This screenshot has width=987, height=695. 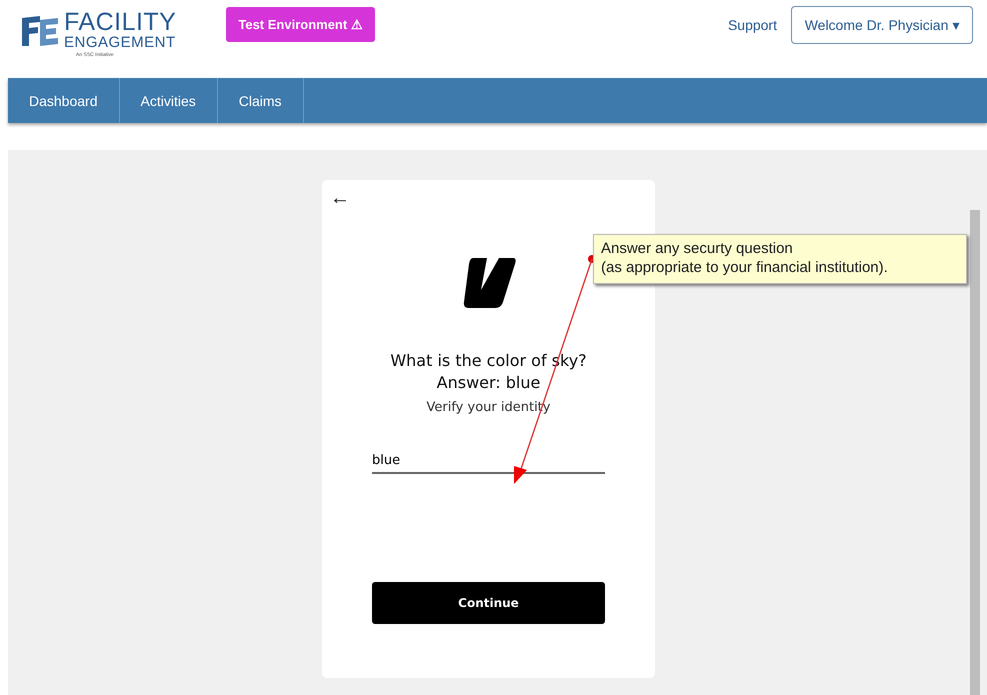 What do you see at coordinates (882, 25) in the screenshot?
I see `user-menu-button: Welcome Dr. Physician ▾` at bounding box center [882, 25].